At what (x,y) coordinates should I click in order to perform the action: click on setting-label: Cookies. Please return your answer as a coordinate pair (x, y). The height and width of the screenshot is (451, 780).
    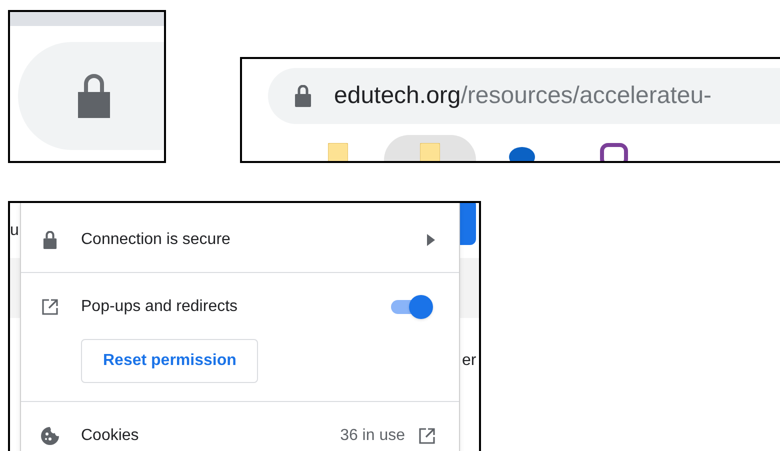
    Looking at the image, I should click on (110, 436).